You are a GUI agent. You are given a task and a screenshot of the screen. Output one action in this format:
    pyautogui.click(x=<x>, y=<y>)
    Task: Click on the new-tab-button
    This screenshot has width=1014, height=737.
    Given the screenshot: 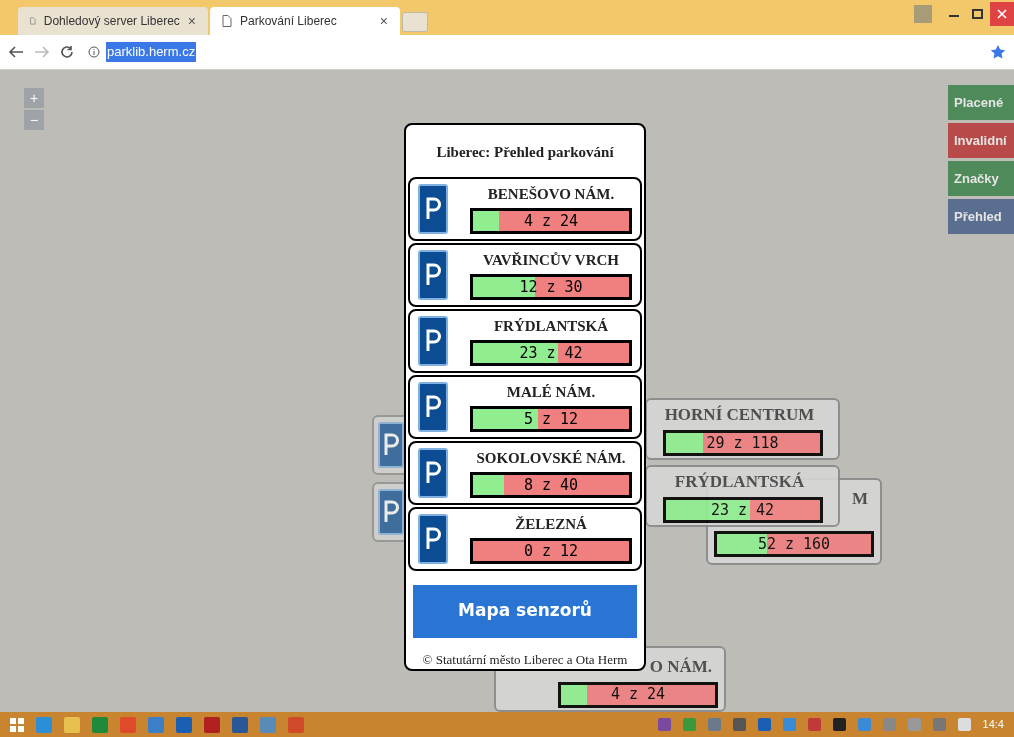 What is the action you would take?
    pyautogui.click(x=415, y=22)
    